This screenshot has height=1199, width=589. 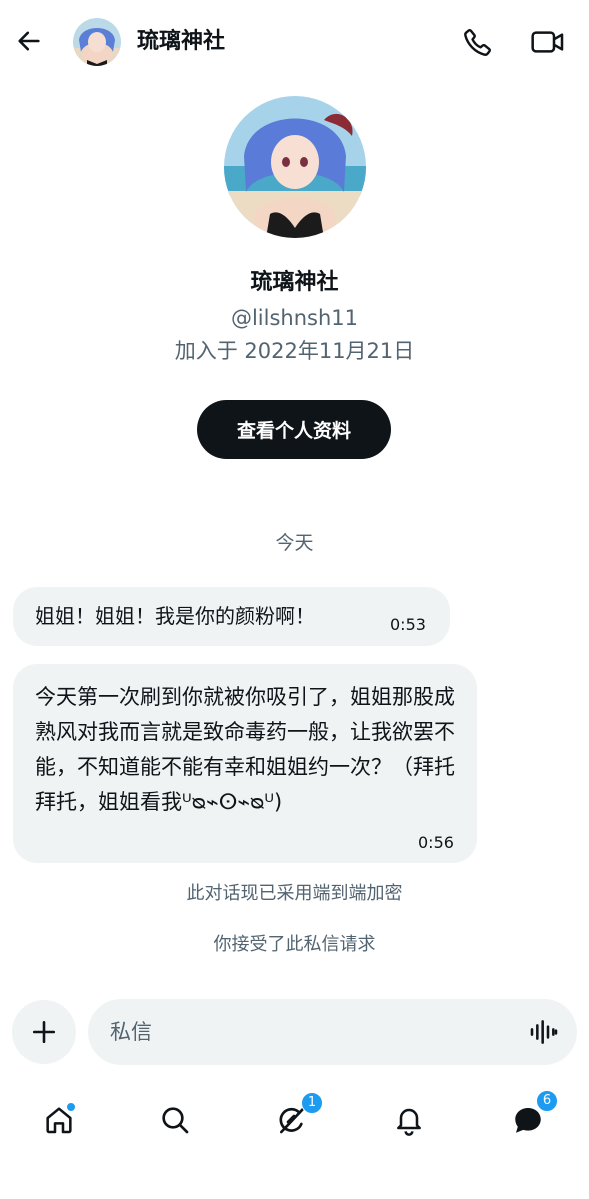 I want to click on nav-search, so click(x=175, y=1120).